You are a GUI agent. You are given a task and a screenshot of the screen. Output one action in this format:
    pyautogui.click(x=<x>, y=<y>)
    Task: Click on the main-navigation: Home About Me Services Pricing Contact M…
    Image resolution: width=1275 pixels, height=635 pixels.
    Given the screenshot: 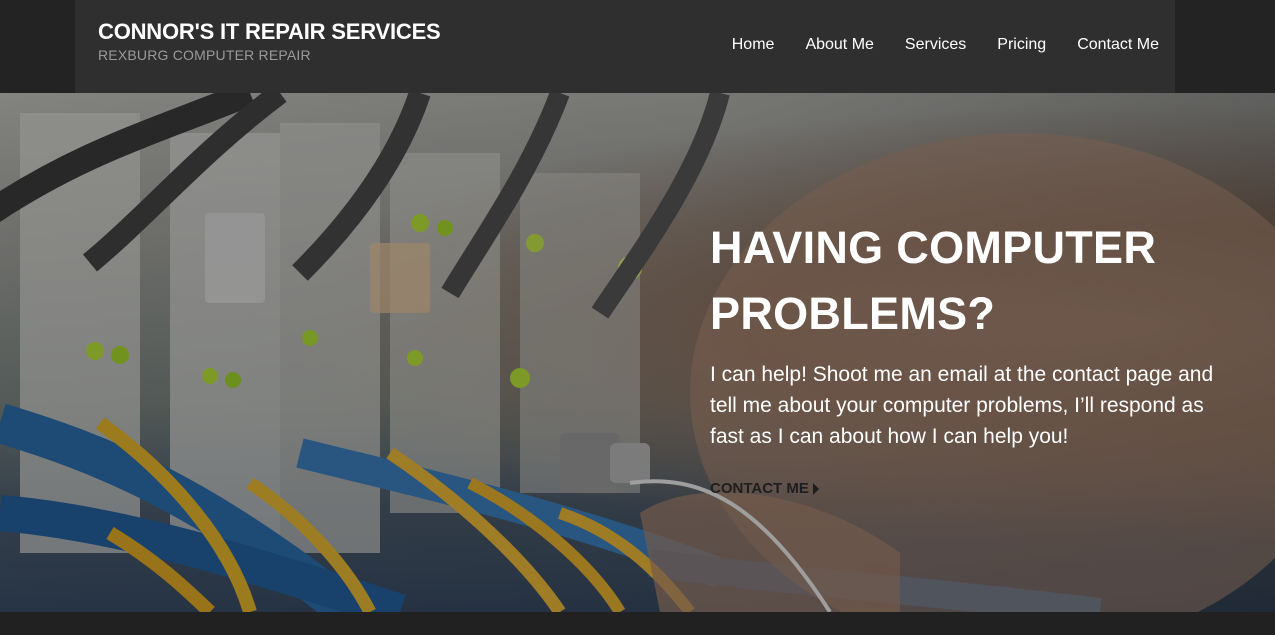 What is the action you would take?
    pyautogui.click(x=930, y=45)
    